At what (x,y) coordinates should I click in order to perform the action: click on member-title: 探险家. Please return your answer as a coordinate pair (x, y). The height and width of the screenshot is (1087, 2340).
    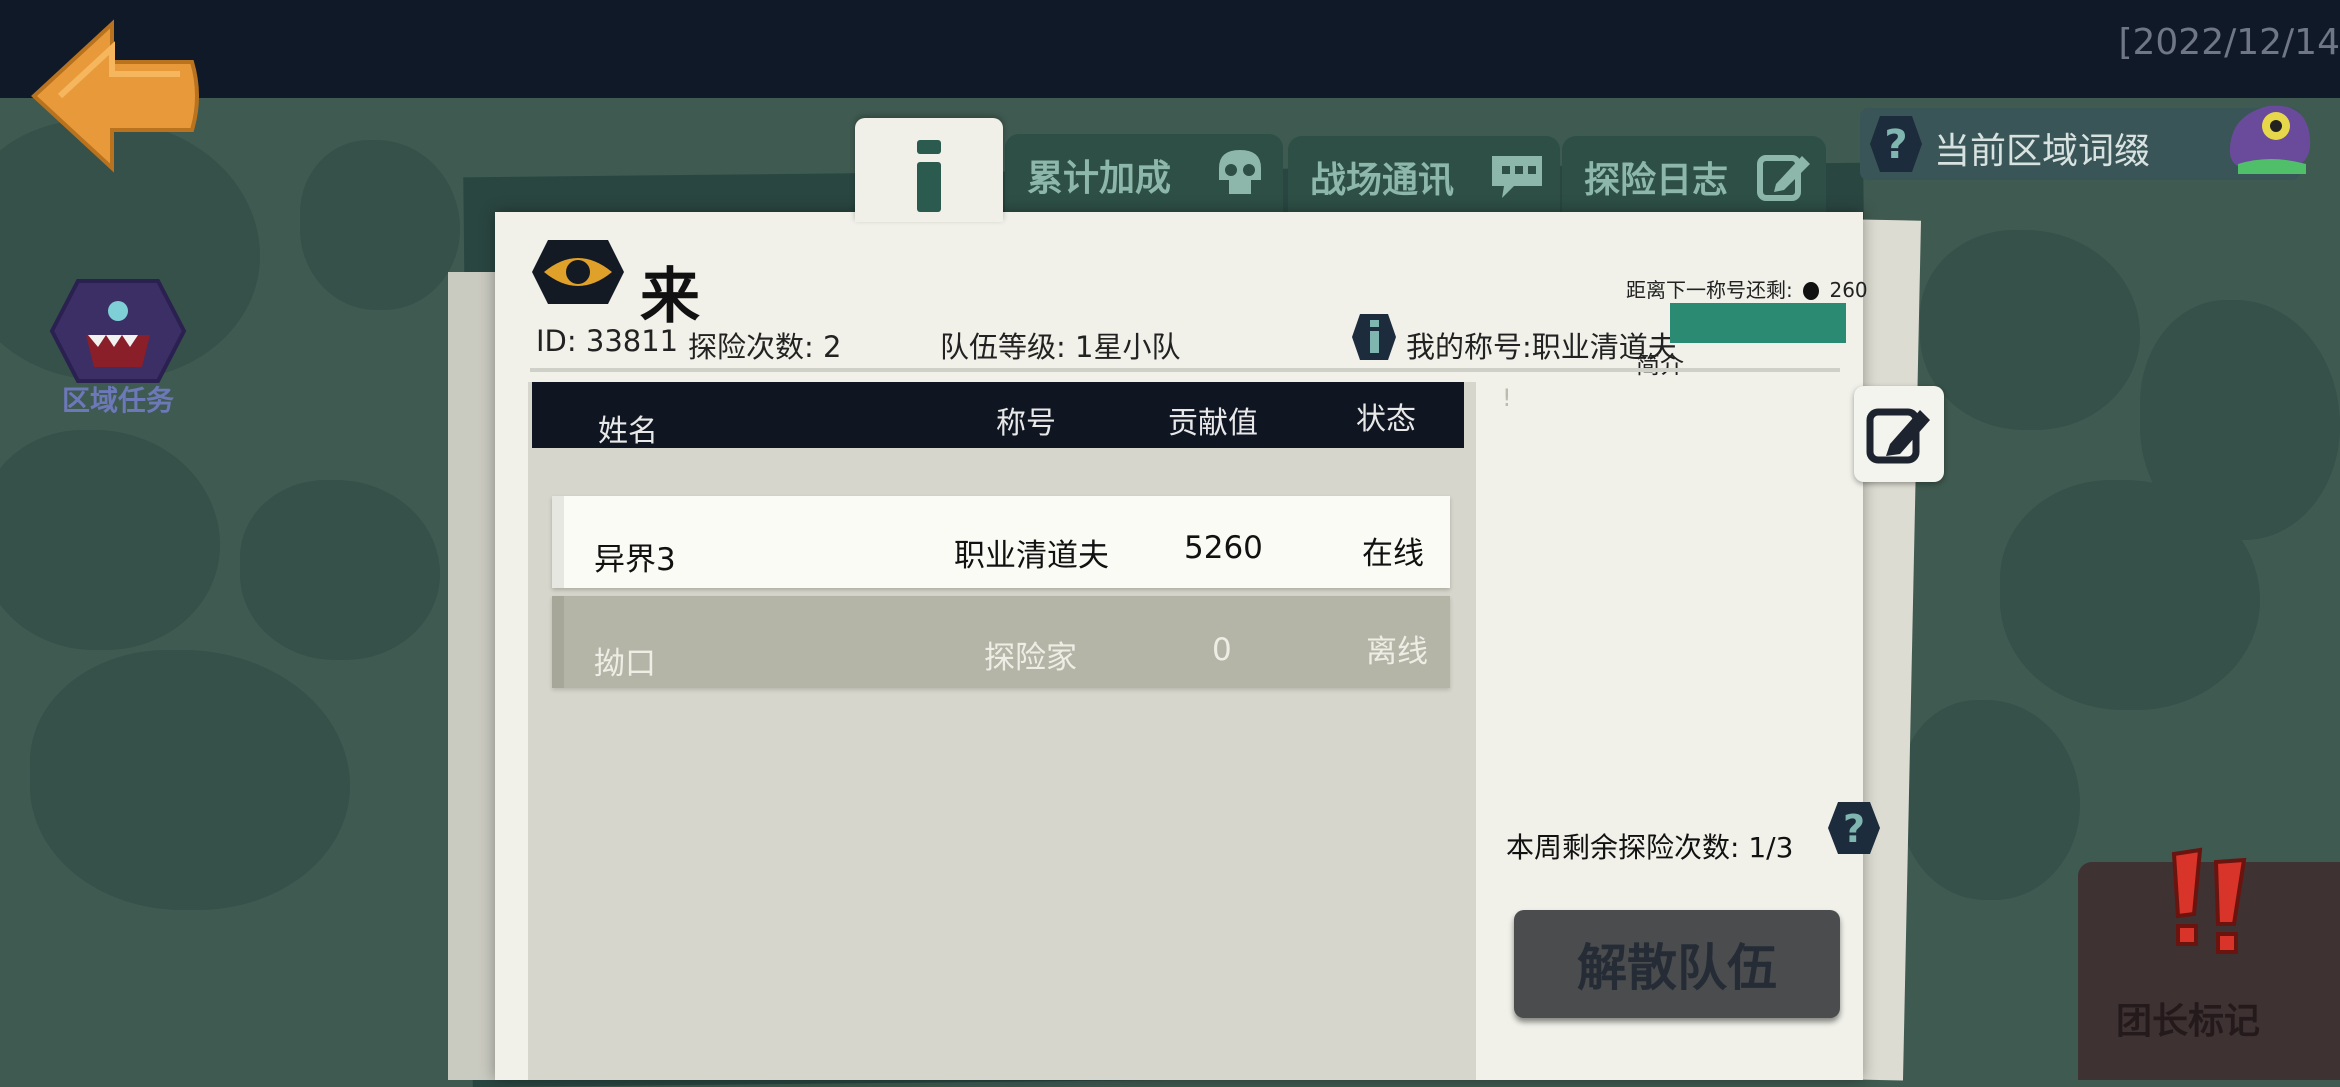
    Looking at the image, I should click on (1030, 658).